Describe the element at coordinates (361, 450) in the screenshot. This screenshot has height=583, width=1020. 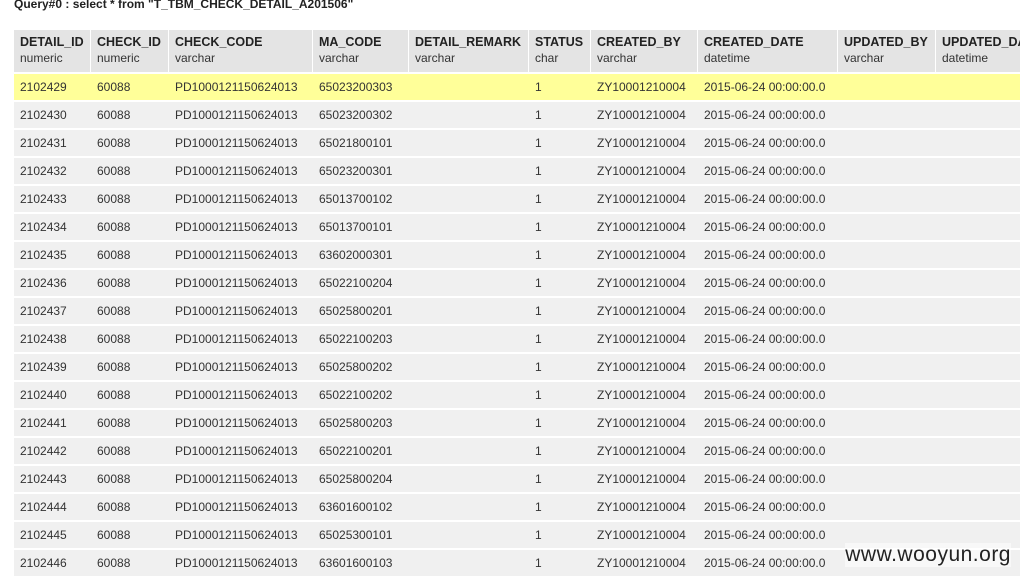
I see `cell-ma-code: 65022100201` at that location.